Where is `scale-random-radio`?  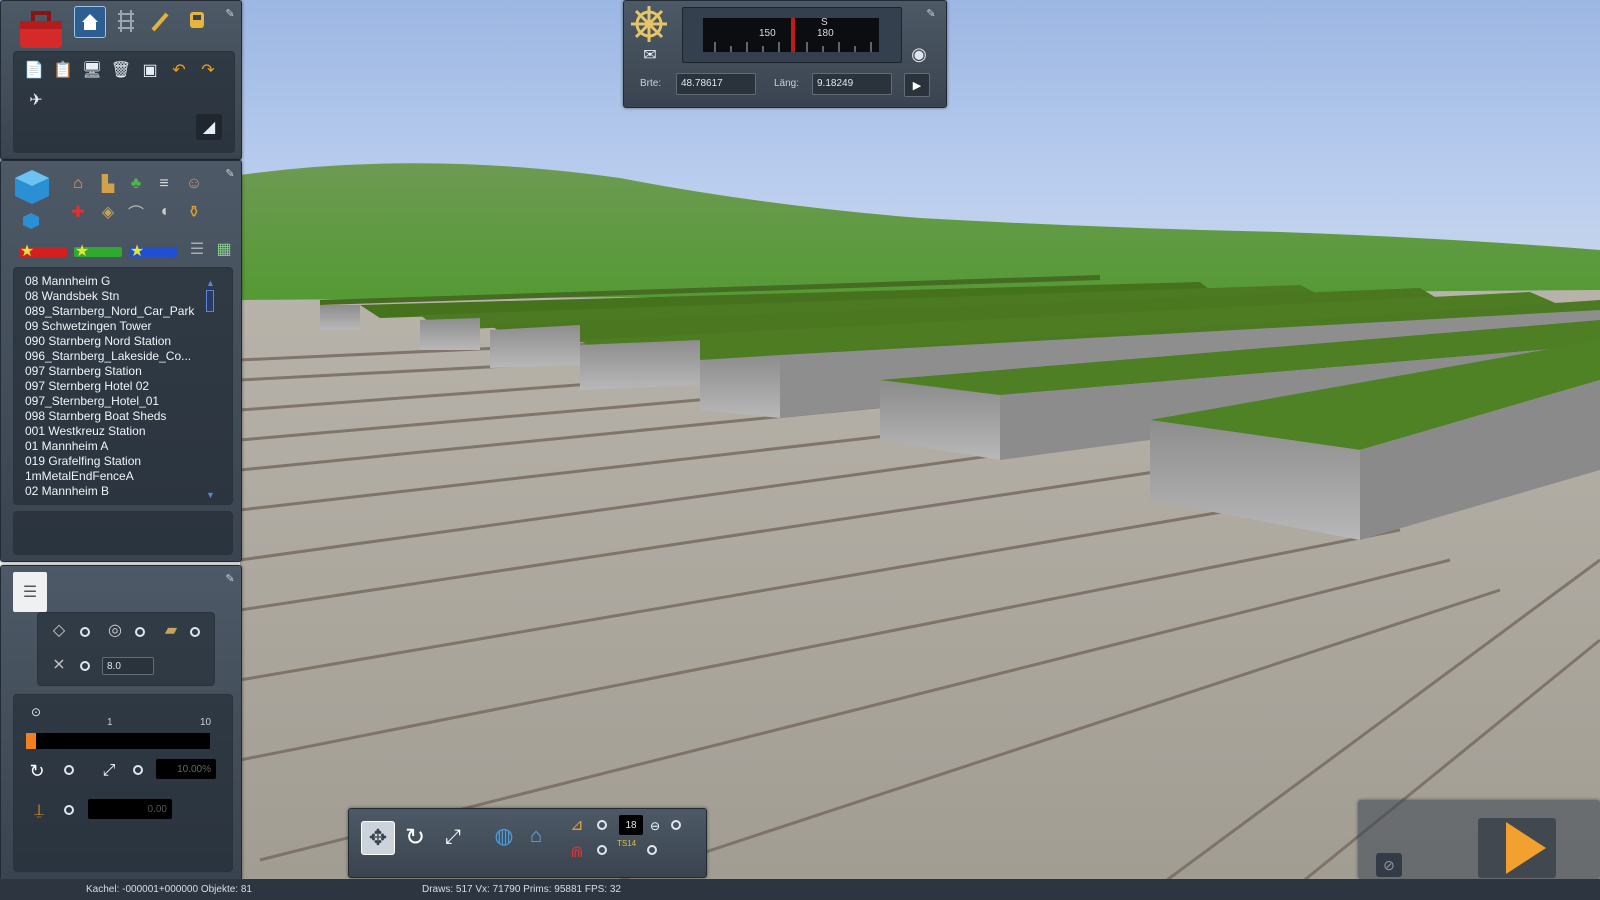 scale-random-radio is located at coordinates (138, 770).